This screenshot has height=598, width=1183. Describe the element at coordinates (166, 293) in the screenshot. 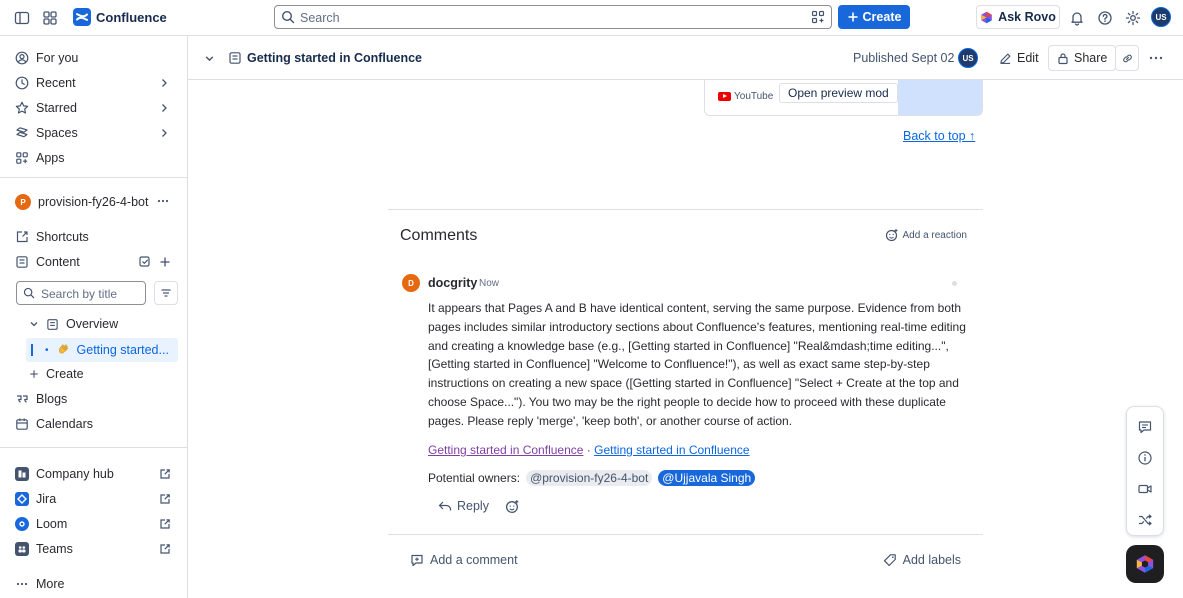

I see `filter-button` at that location.